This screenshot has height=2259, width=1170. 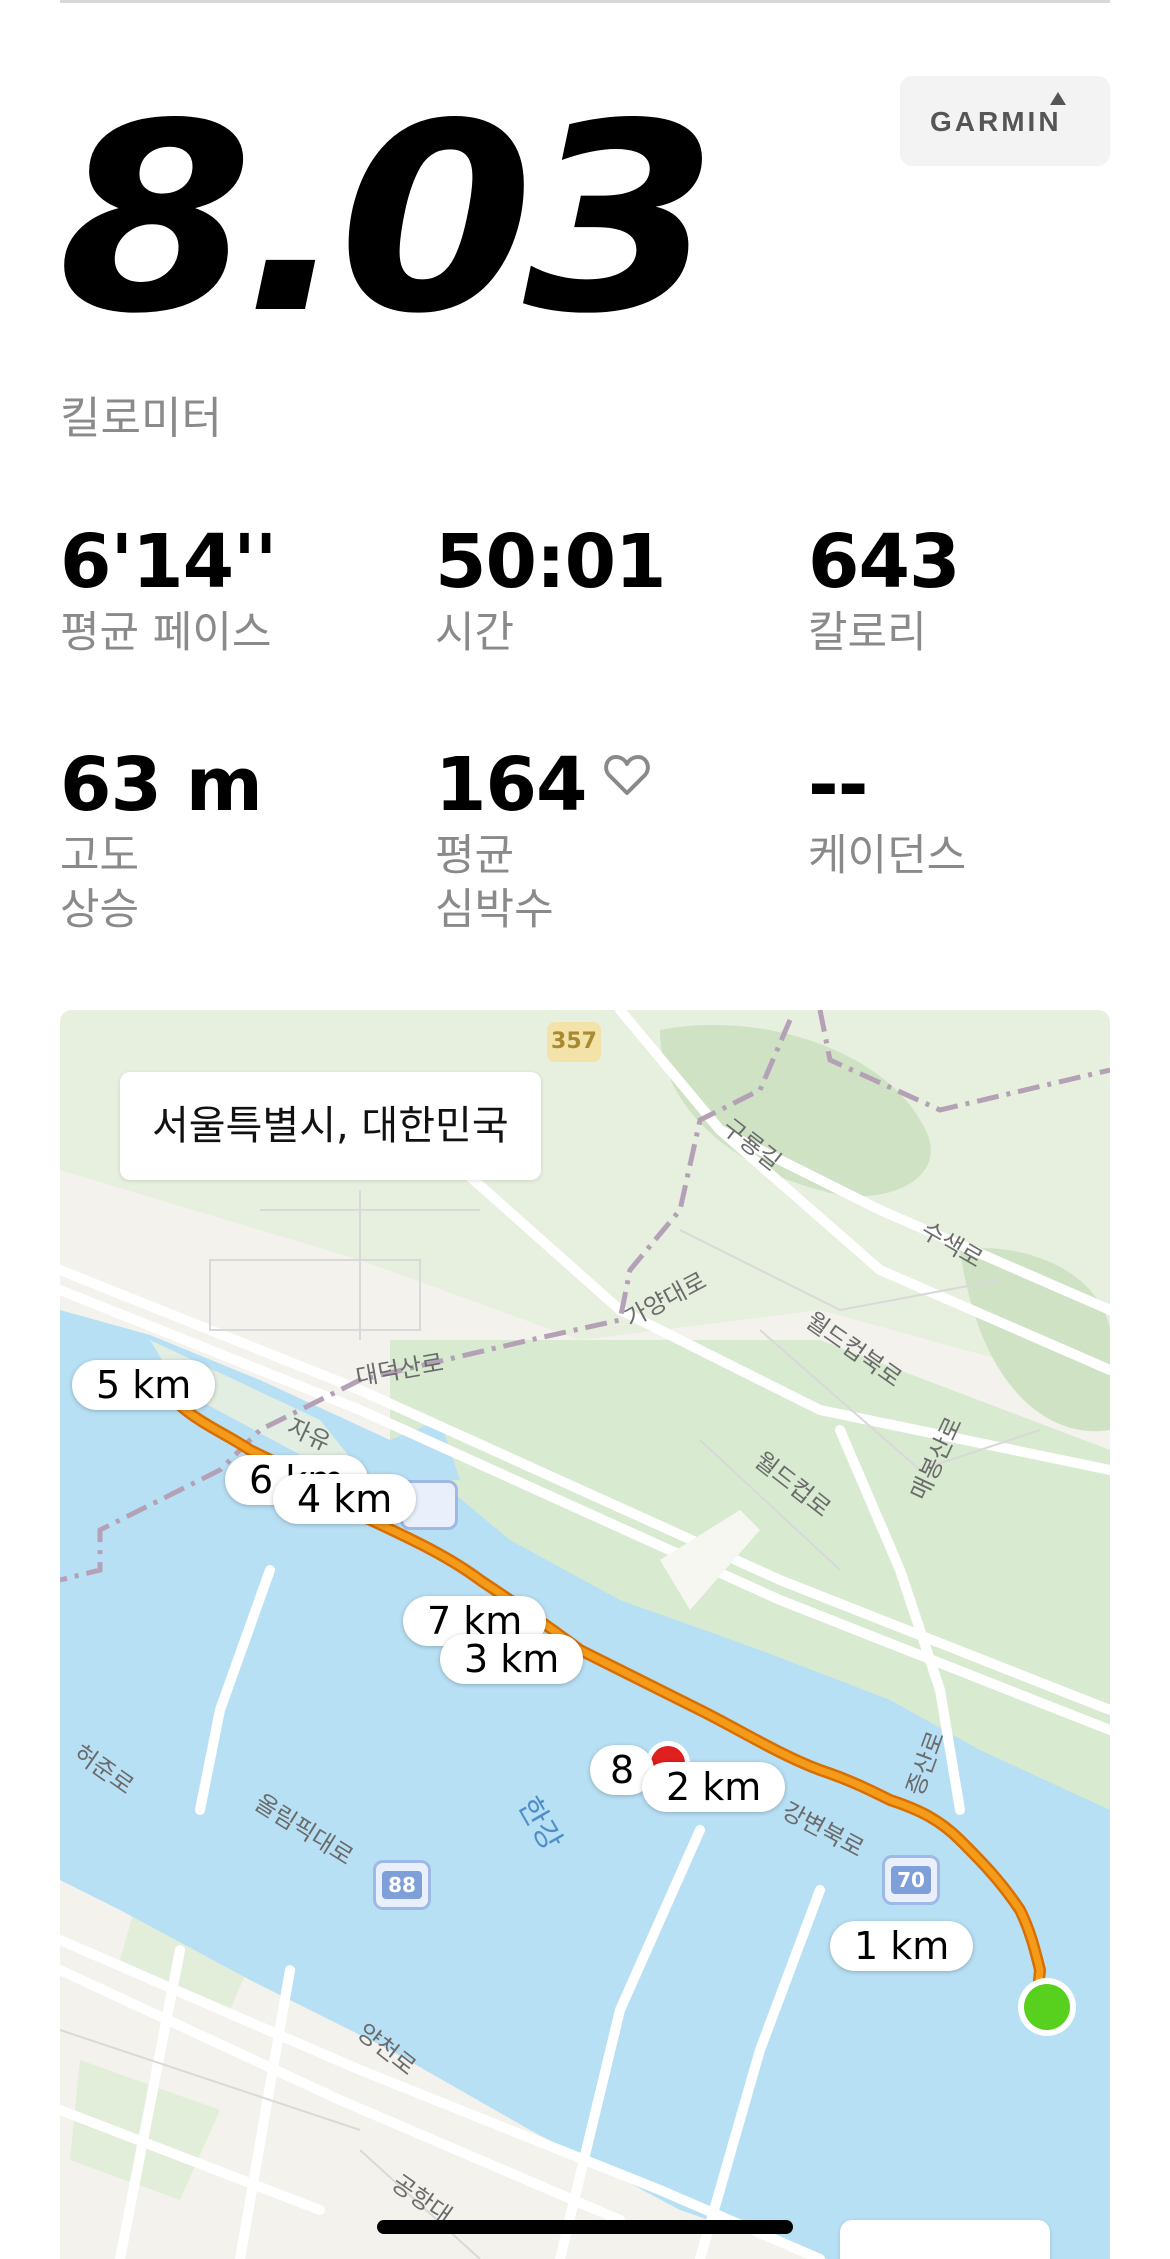 I want to click on stat-label: 칼로리, so click(x=867, y=633).